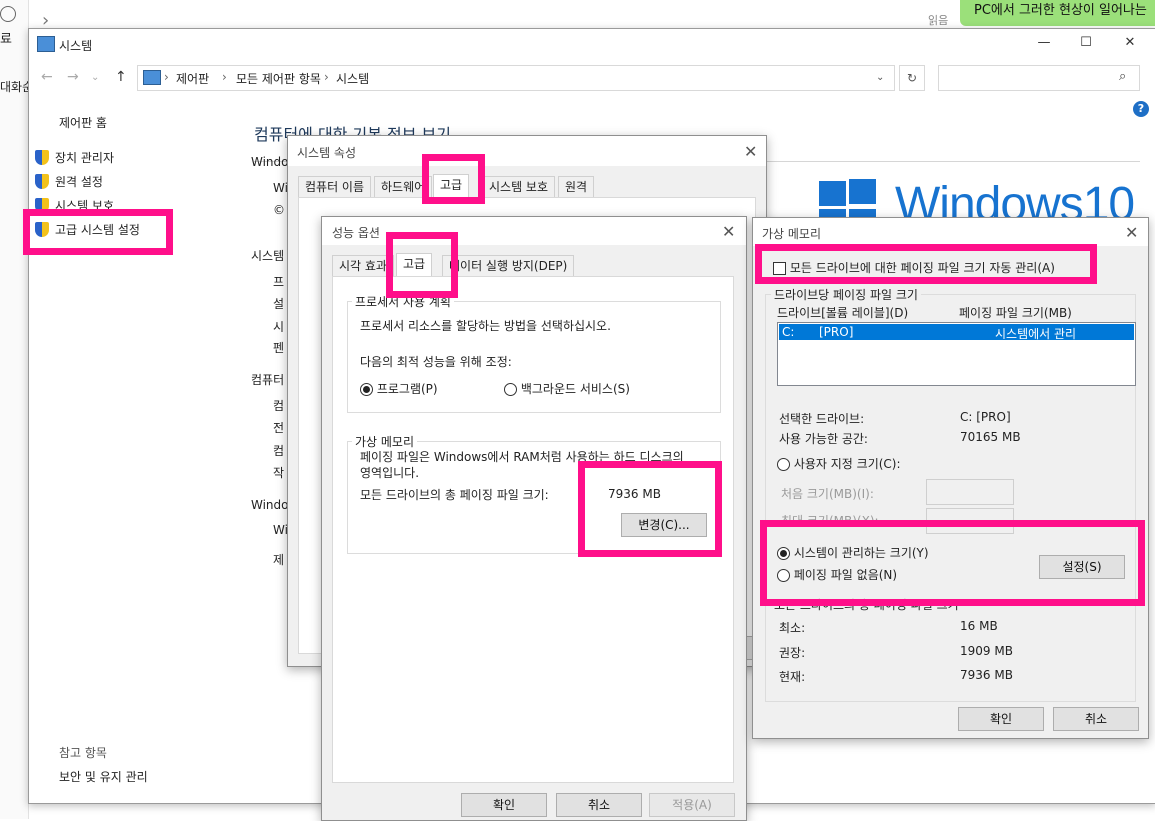 The width and height of the screenshot is (1155, 821). I want to click on refresh-button: ↻, so click(912, 78).